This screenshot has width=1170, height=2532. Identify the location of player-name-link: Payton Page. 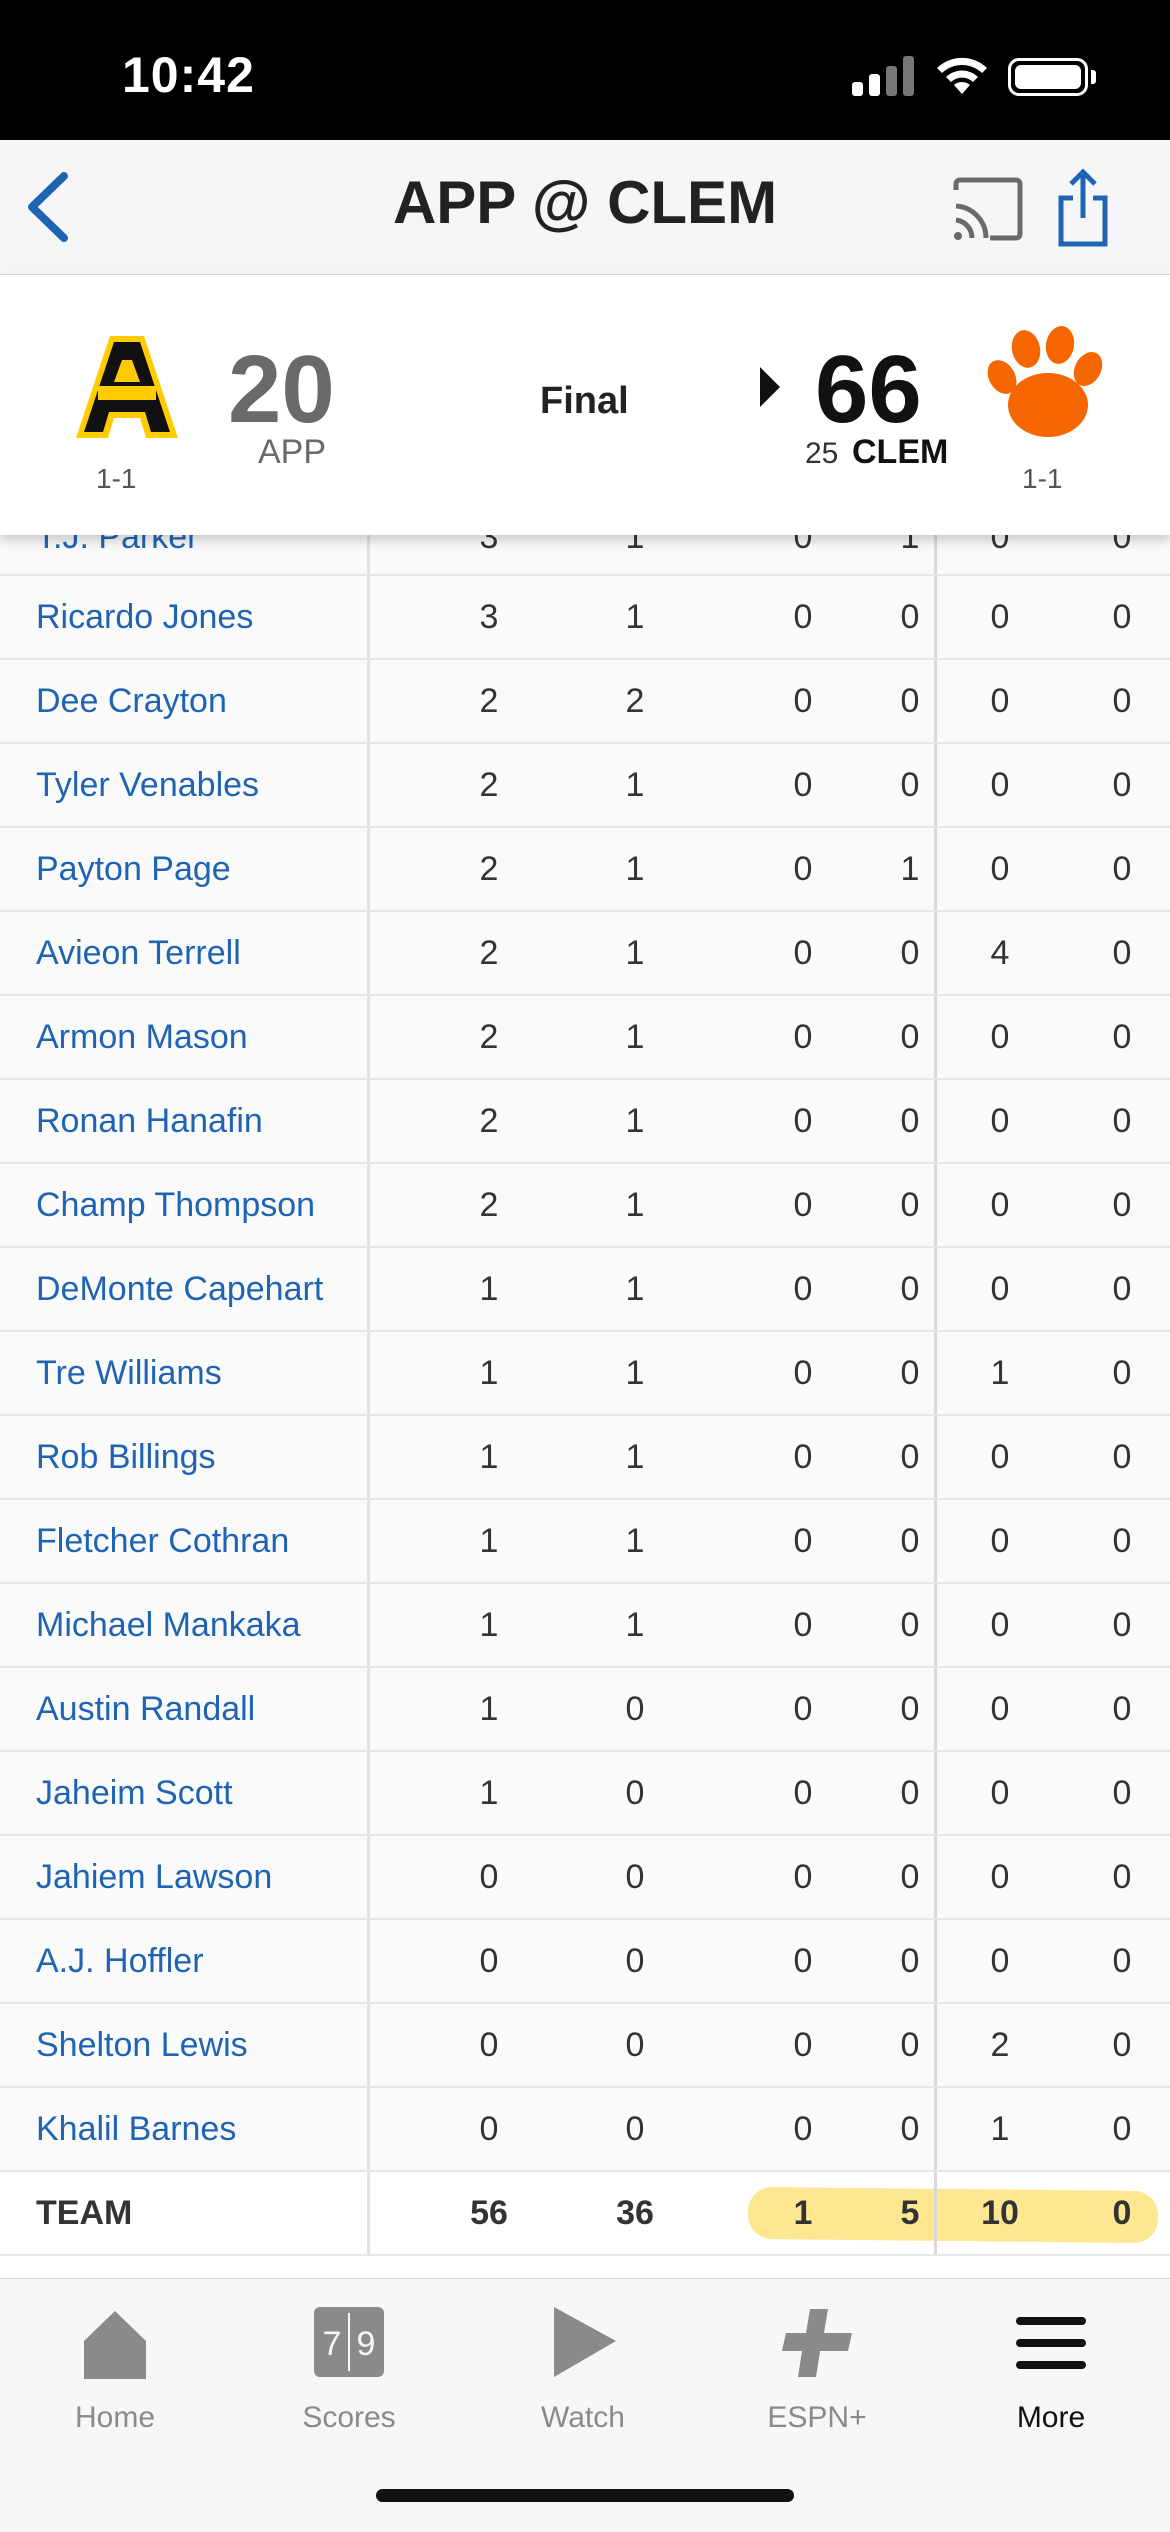
(133, 869).